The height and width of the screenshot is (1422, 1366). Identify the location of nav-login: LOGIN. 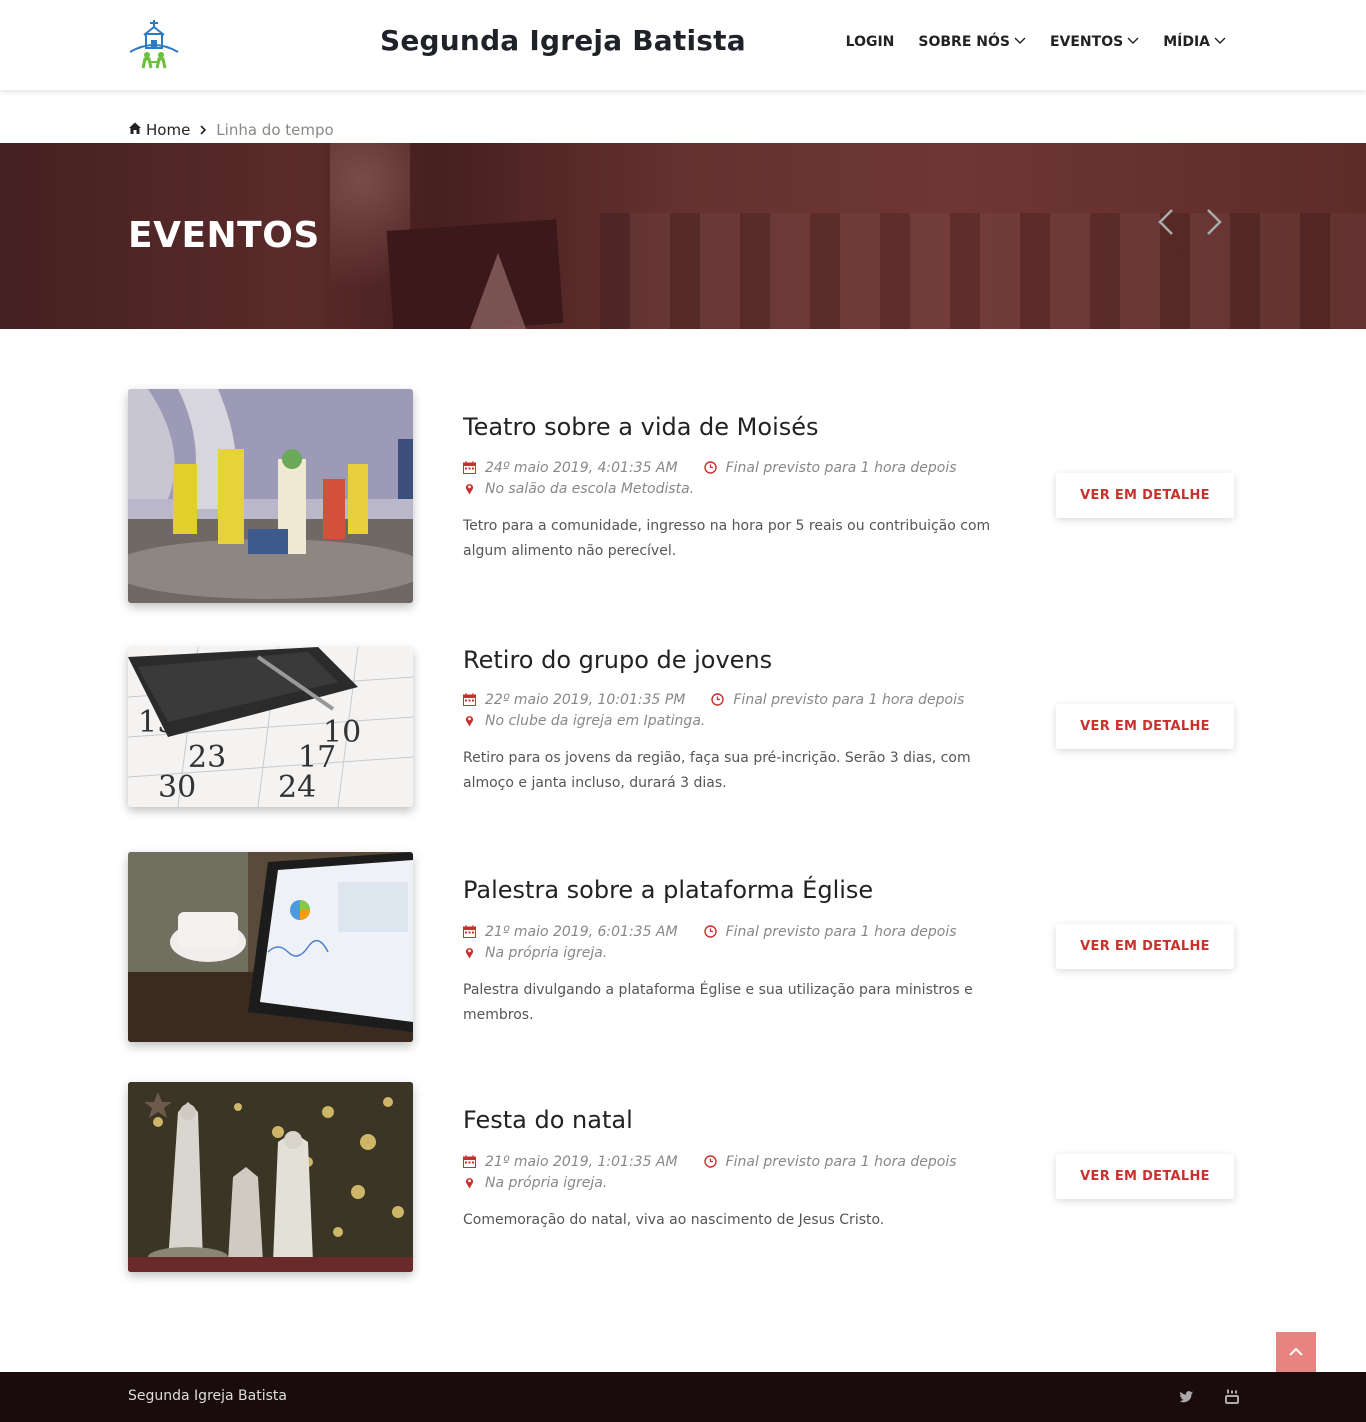
(870, 42).